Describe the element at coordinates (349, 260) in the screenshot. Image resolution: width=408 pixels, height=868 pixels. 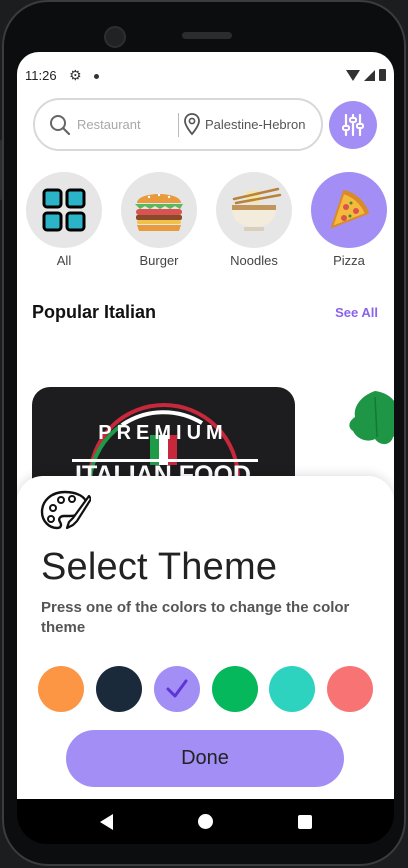
I see `category-label: Pizza` at that location.